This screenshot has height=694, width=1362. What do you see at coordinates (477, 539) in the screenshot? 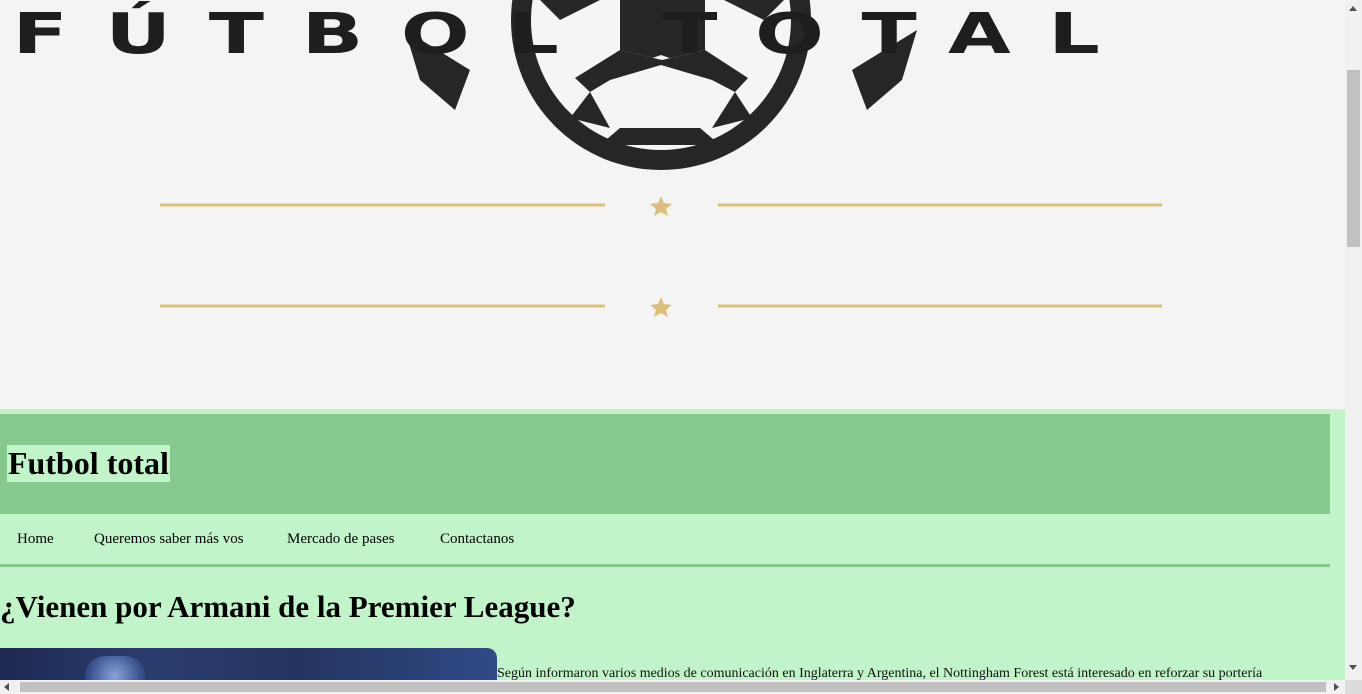
I see `nav-item-contactanos: Contactanos` at bounding box center [477, 539].